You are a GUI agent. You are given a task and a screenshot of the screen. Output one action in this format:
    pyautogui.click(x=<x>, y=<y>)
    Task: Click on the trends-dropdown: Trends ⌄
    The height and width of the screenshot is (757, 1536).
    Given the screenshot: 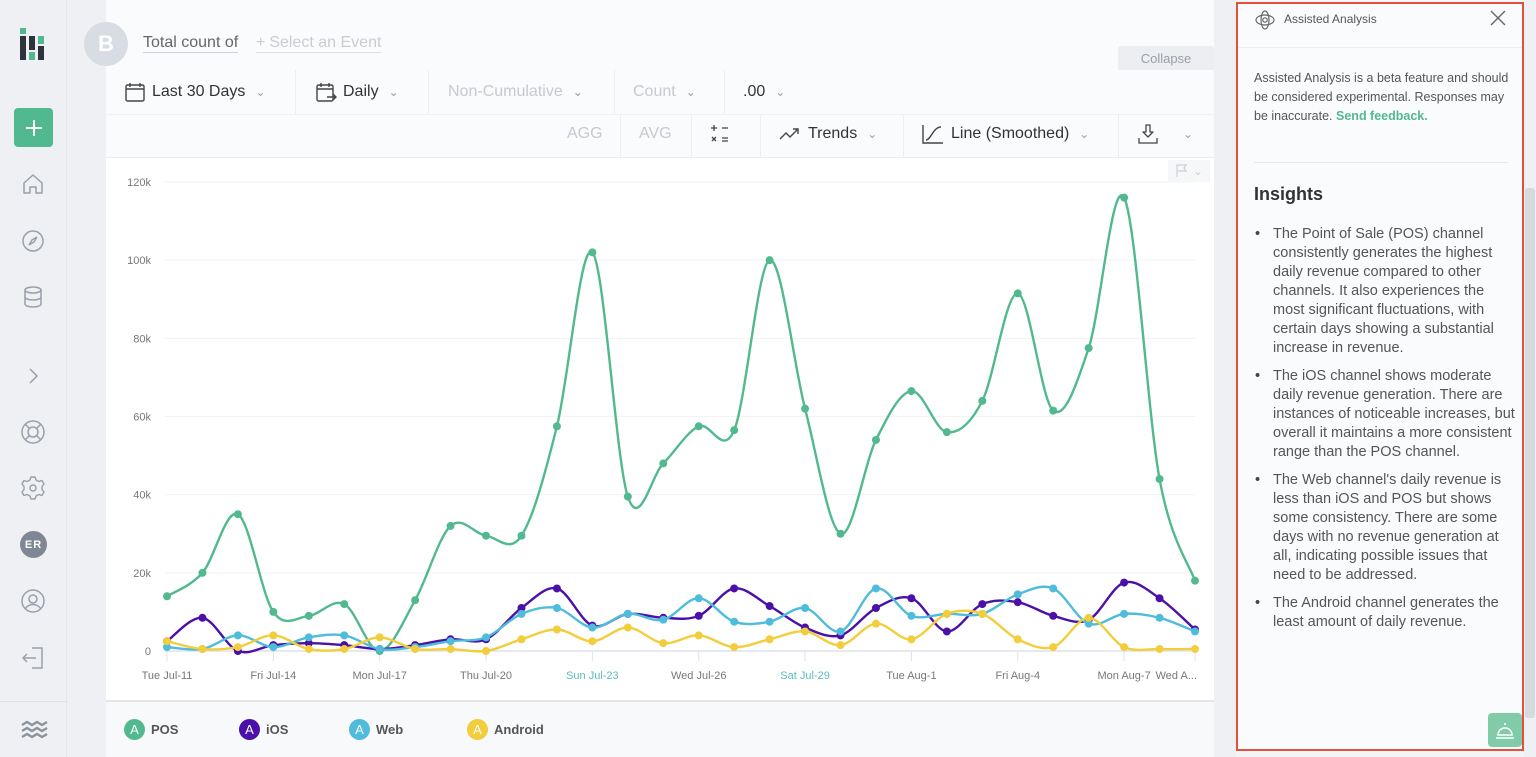 What is the action you would take?
    pyautogui.click(x=827, y=134)
    